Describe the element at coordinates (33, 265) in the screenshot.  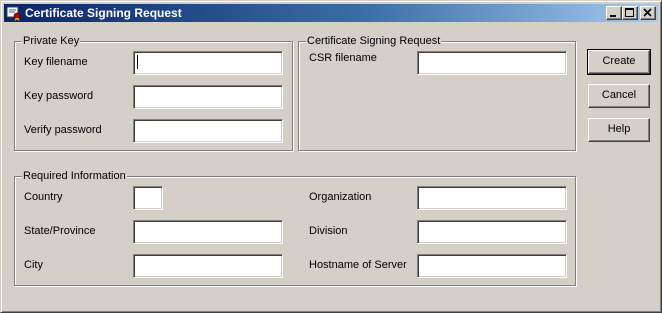
I see `city-label: City` at that location.